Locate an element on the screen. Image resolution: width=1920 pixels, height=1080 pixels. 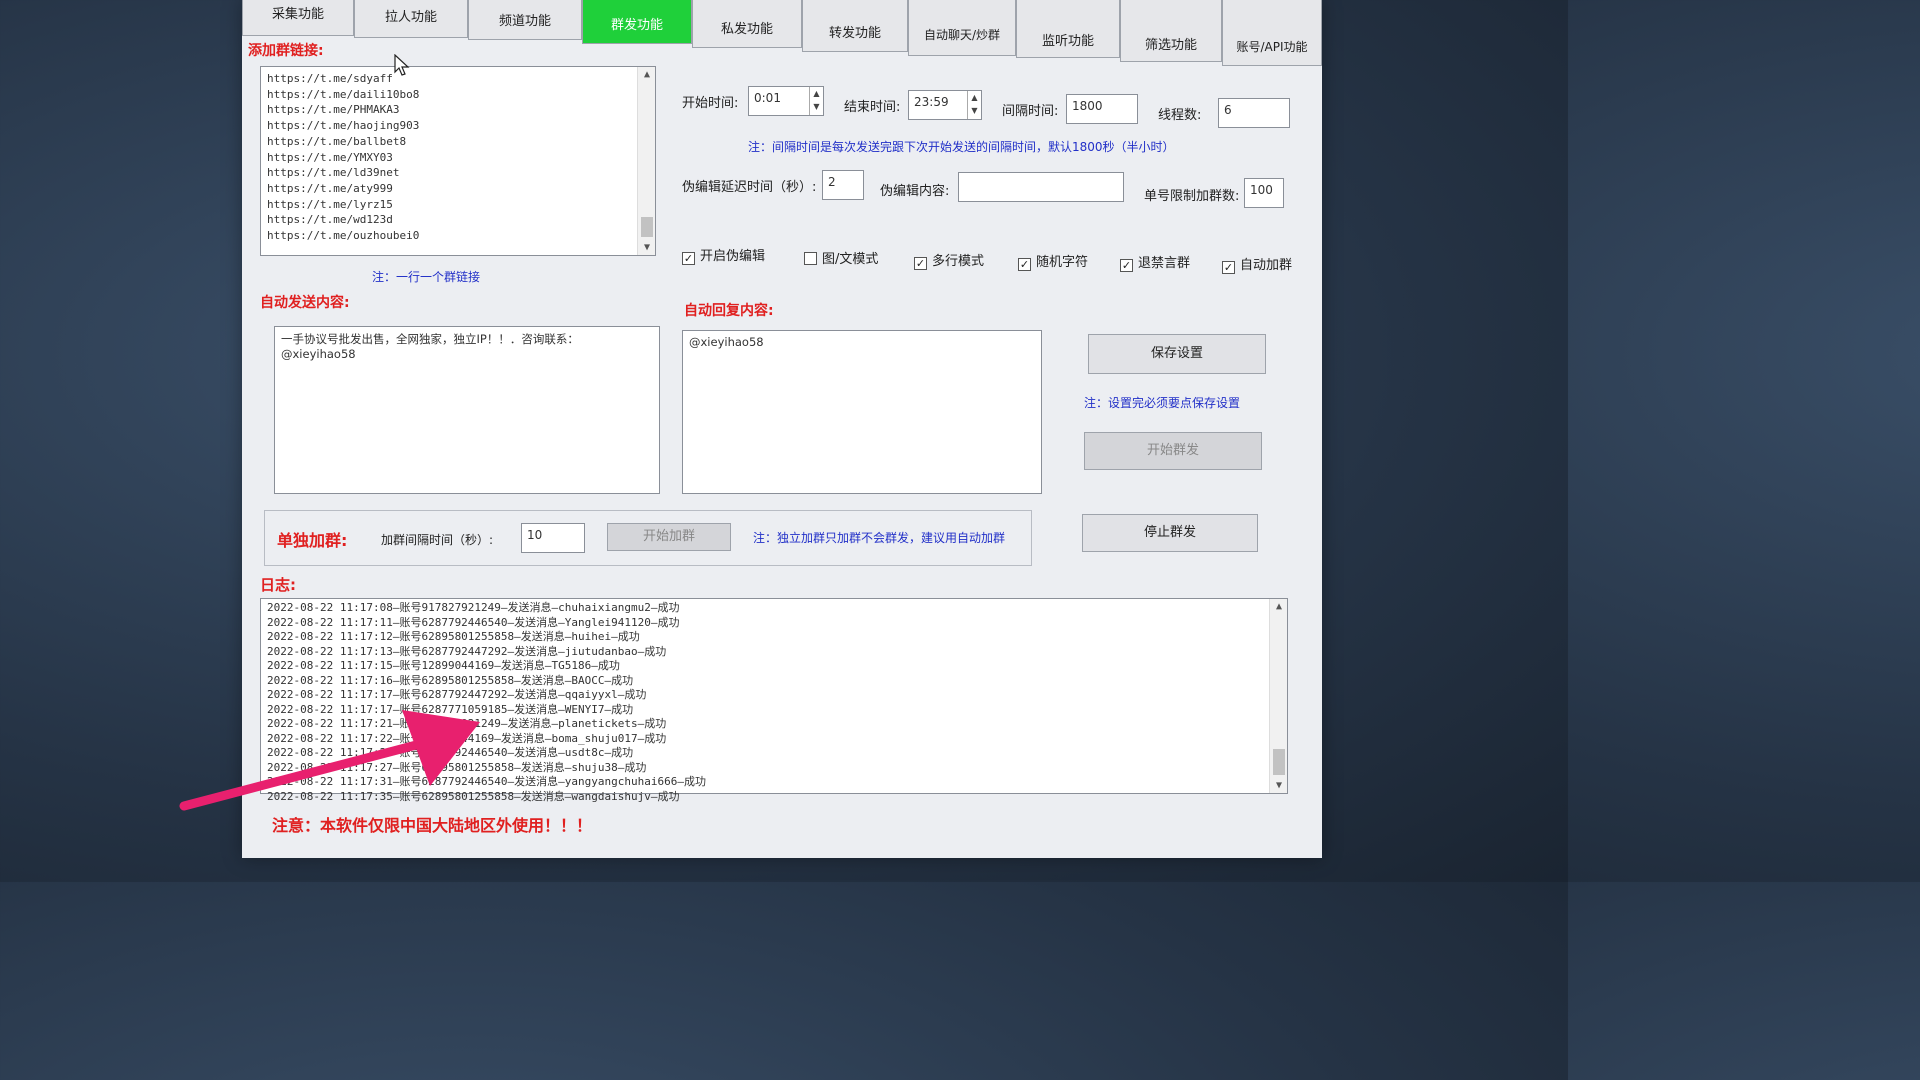
start-broadcast-button: 开始群发 is located at coordinates (1173, 451).